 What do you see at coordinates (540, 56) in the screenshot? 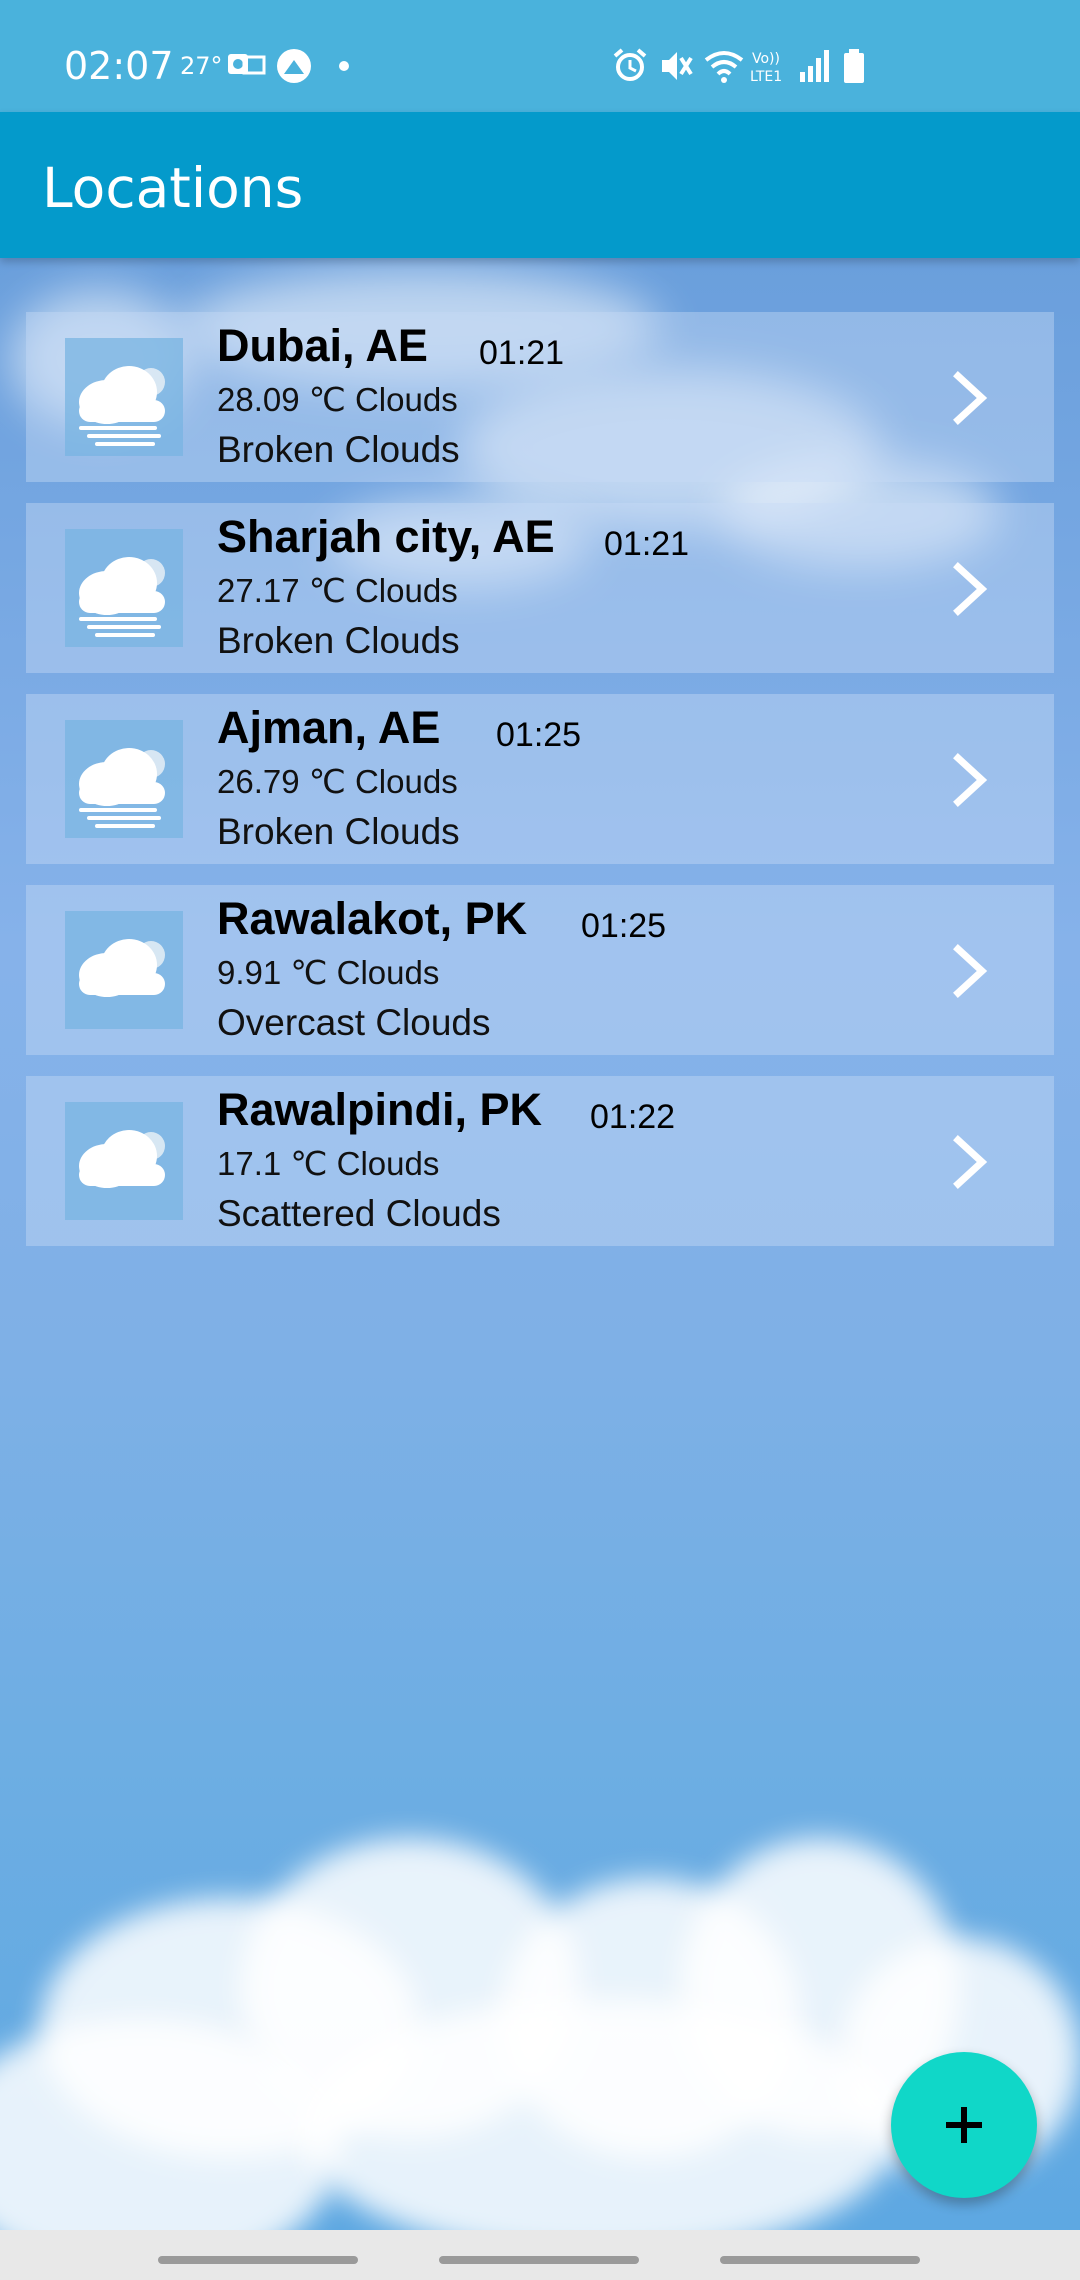
I see `status-bar: 02:07 27° Vo)) LTE1` at bounding box center [540, 56].